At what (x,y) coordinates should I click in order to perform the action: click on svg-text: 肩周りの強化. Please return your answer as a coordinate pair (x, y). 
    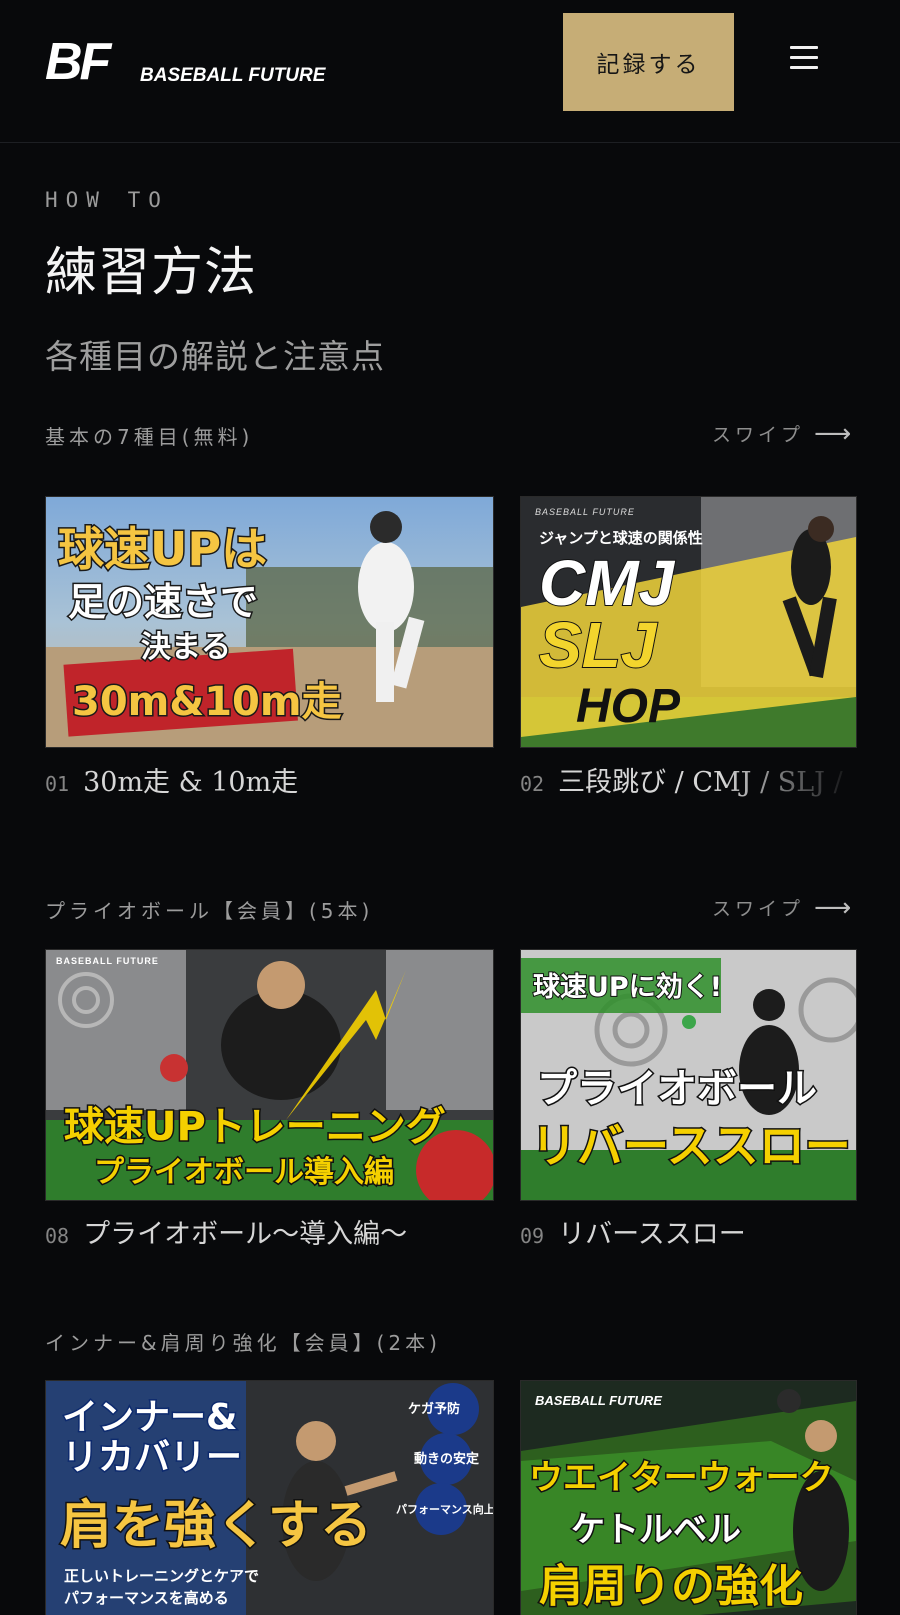
    Looking at the image, I should click on (671, 1586).